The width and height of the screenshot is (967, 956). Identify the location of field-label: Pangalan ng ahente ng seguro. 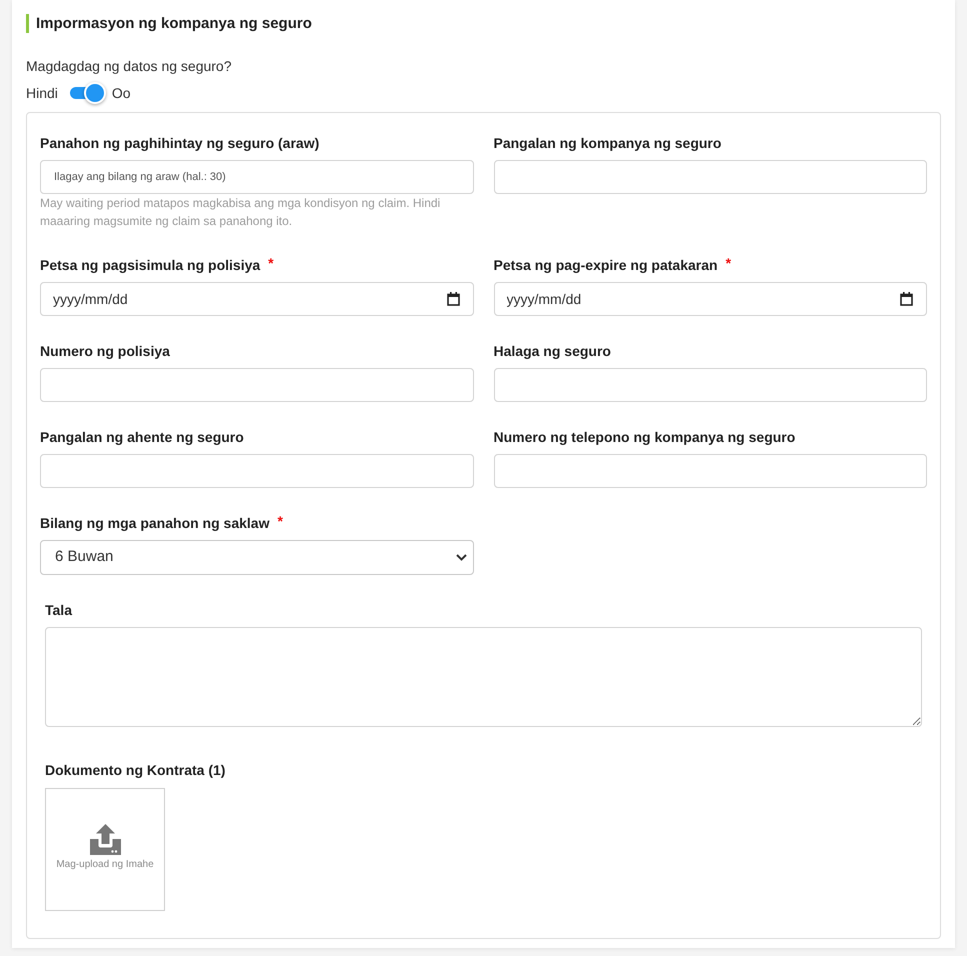
(142, 437).